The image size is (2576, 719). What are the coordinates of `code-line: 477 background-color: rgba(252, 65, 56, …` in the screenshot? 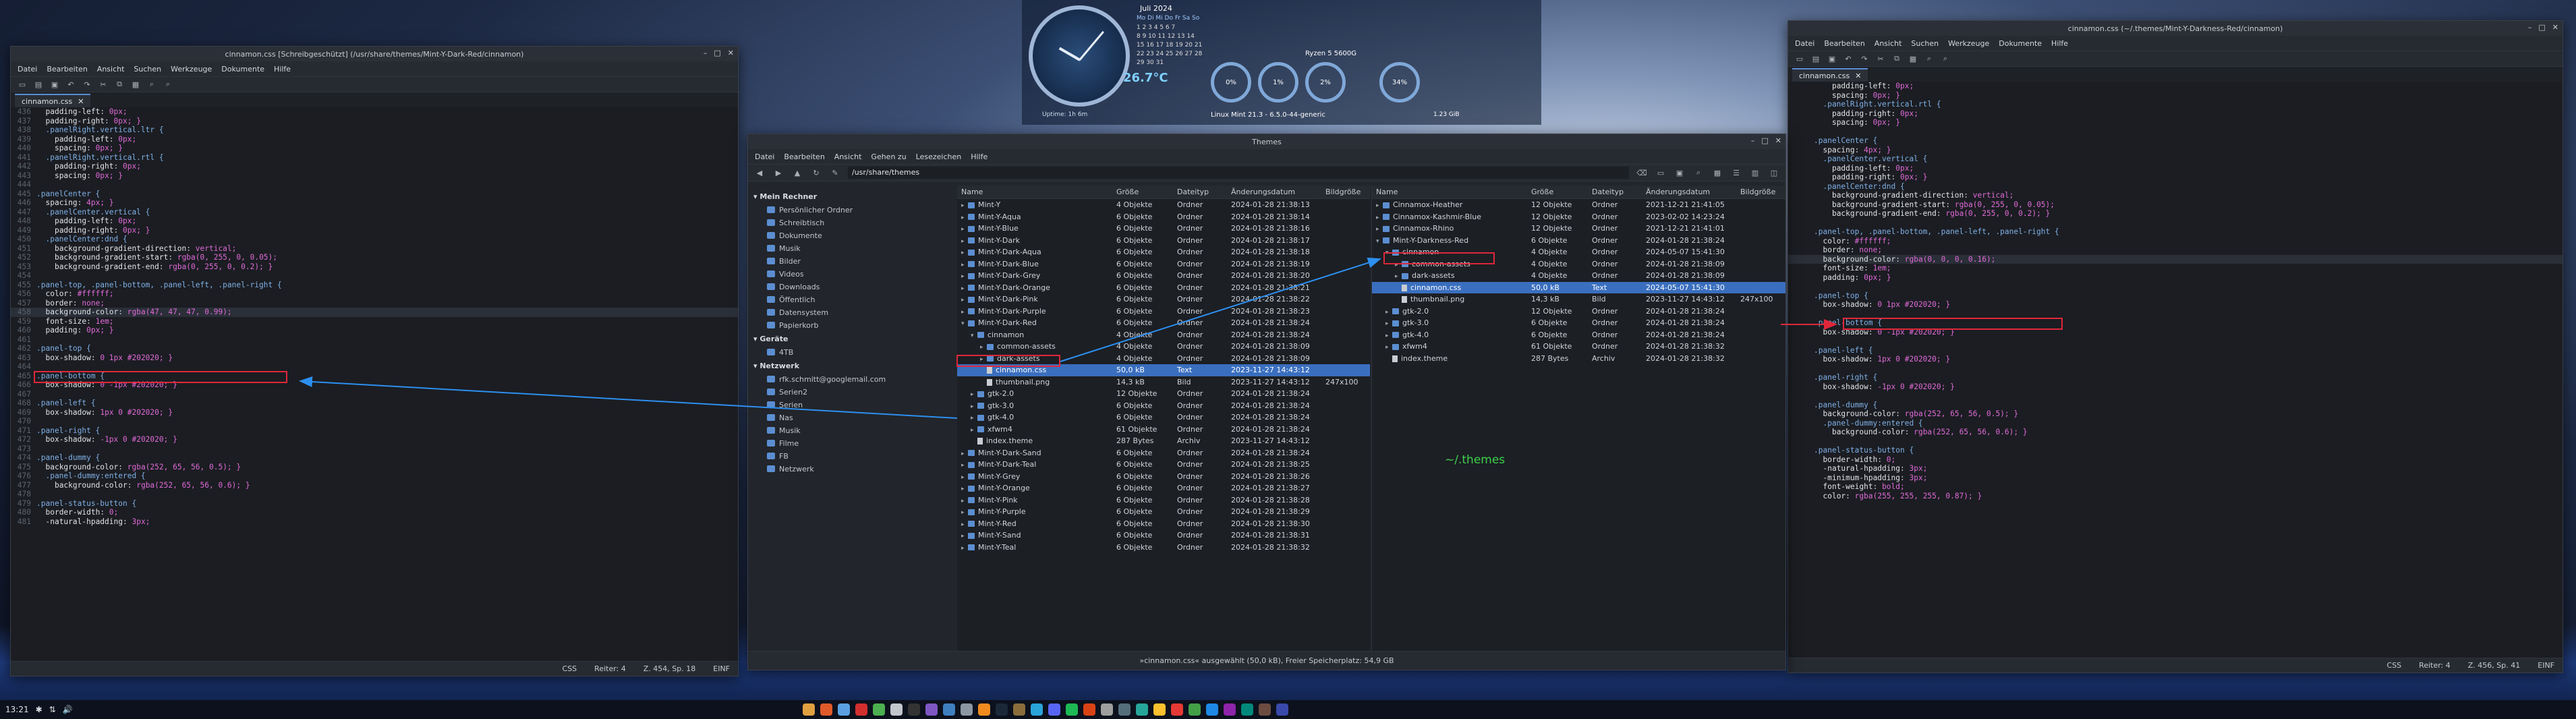 It's located at (374, 486).